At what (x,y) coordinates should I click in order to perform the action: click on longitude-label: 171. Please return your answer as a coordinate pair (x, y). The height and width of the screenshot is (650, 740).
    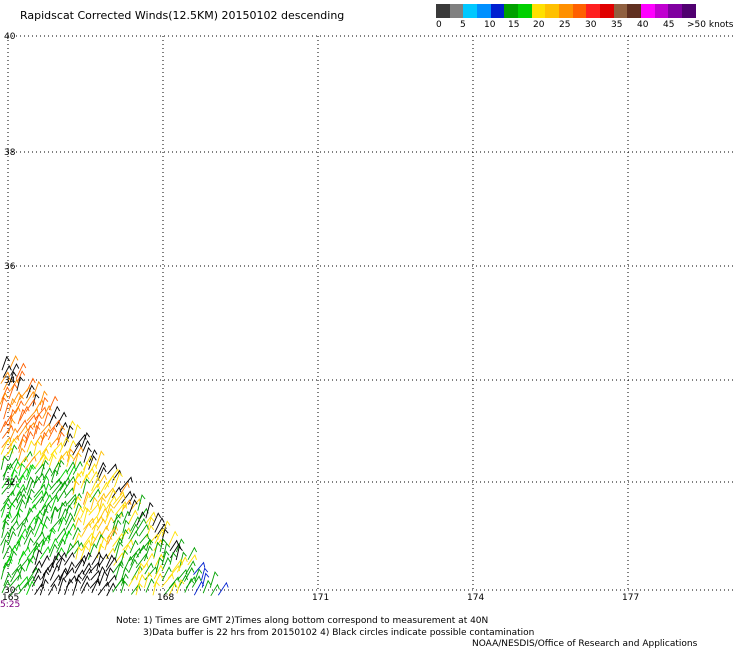
    Looking at the image, I should click on (320, 598).